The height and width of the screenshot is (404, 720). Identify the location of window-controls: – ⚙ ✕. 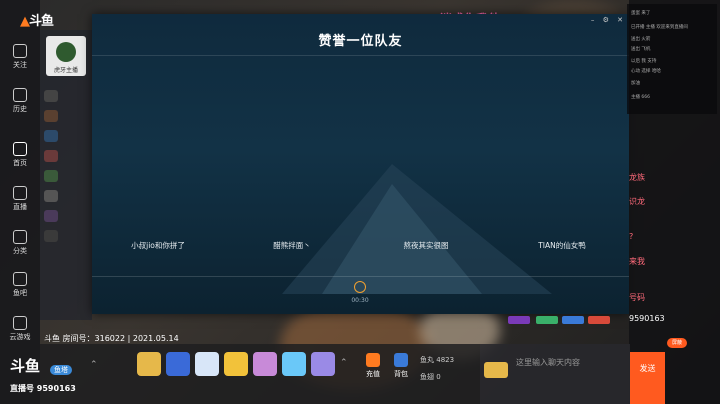
(604, 20).